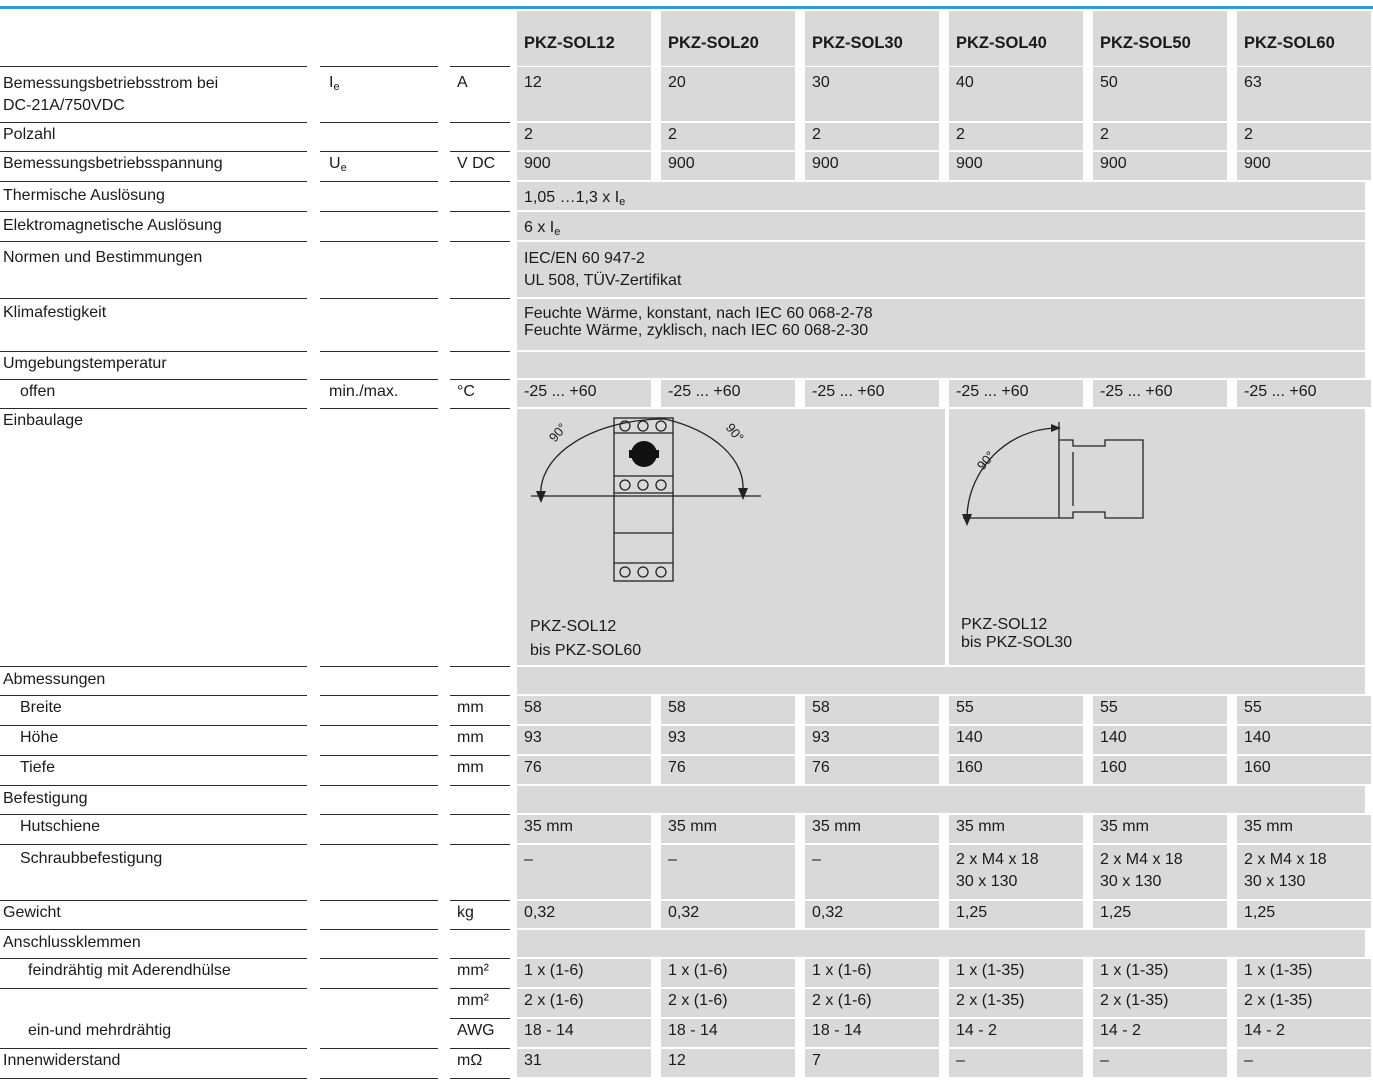  What do you see at coordinates (584, 1033) in the screenshot?
I see `value-cell: 18 - 14` at bounding box center [584, 1033].